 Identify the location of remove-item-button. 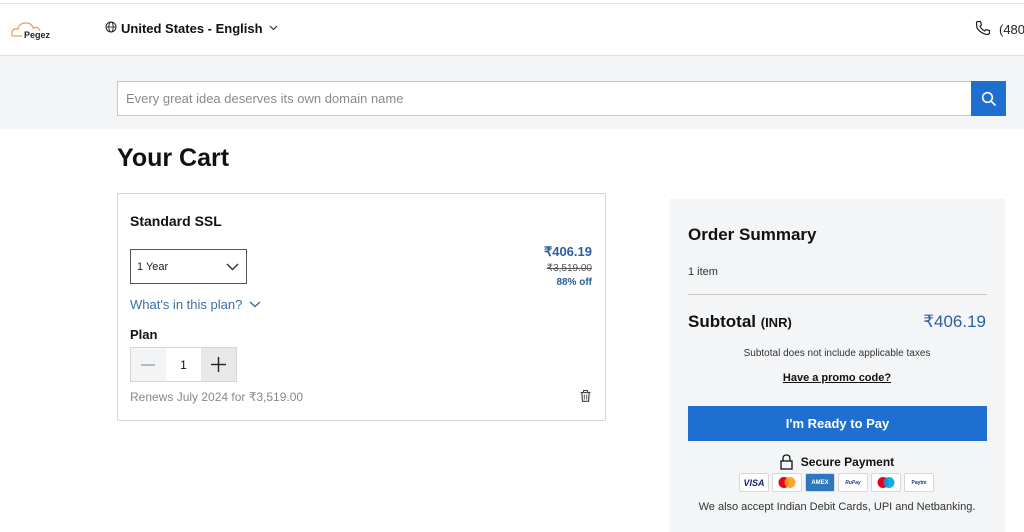
(585, 398).